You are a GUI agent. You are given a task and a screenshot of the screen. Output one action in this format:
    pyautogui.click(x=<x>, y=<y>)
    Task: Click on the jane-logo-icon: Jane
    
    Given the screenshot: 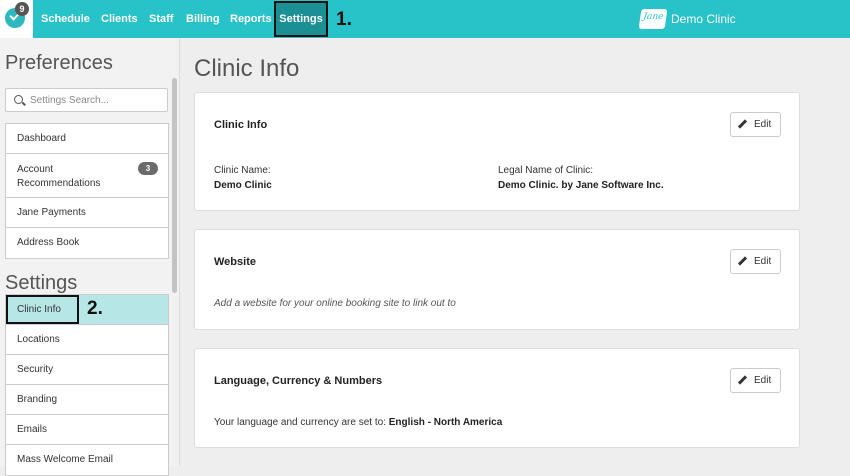 What is the action you would take?
    pyautogui.click(x=653, y=19)
    